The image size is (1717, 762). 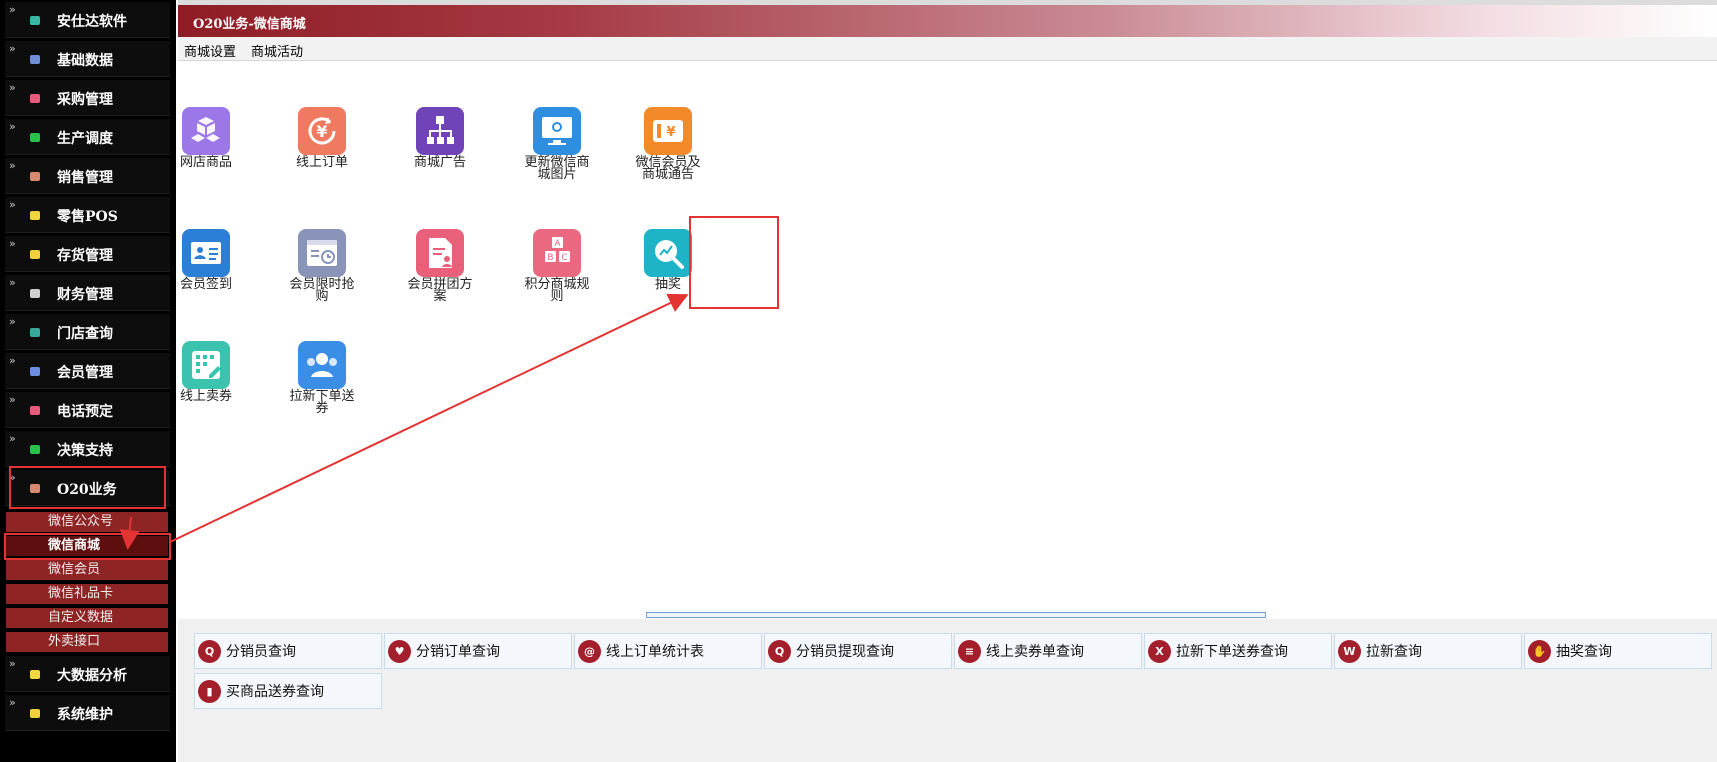 I want to click on app-monitor-gear: 更新微信商城图片, so click(x=557, y=144).